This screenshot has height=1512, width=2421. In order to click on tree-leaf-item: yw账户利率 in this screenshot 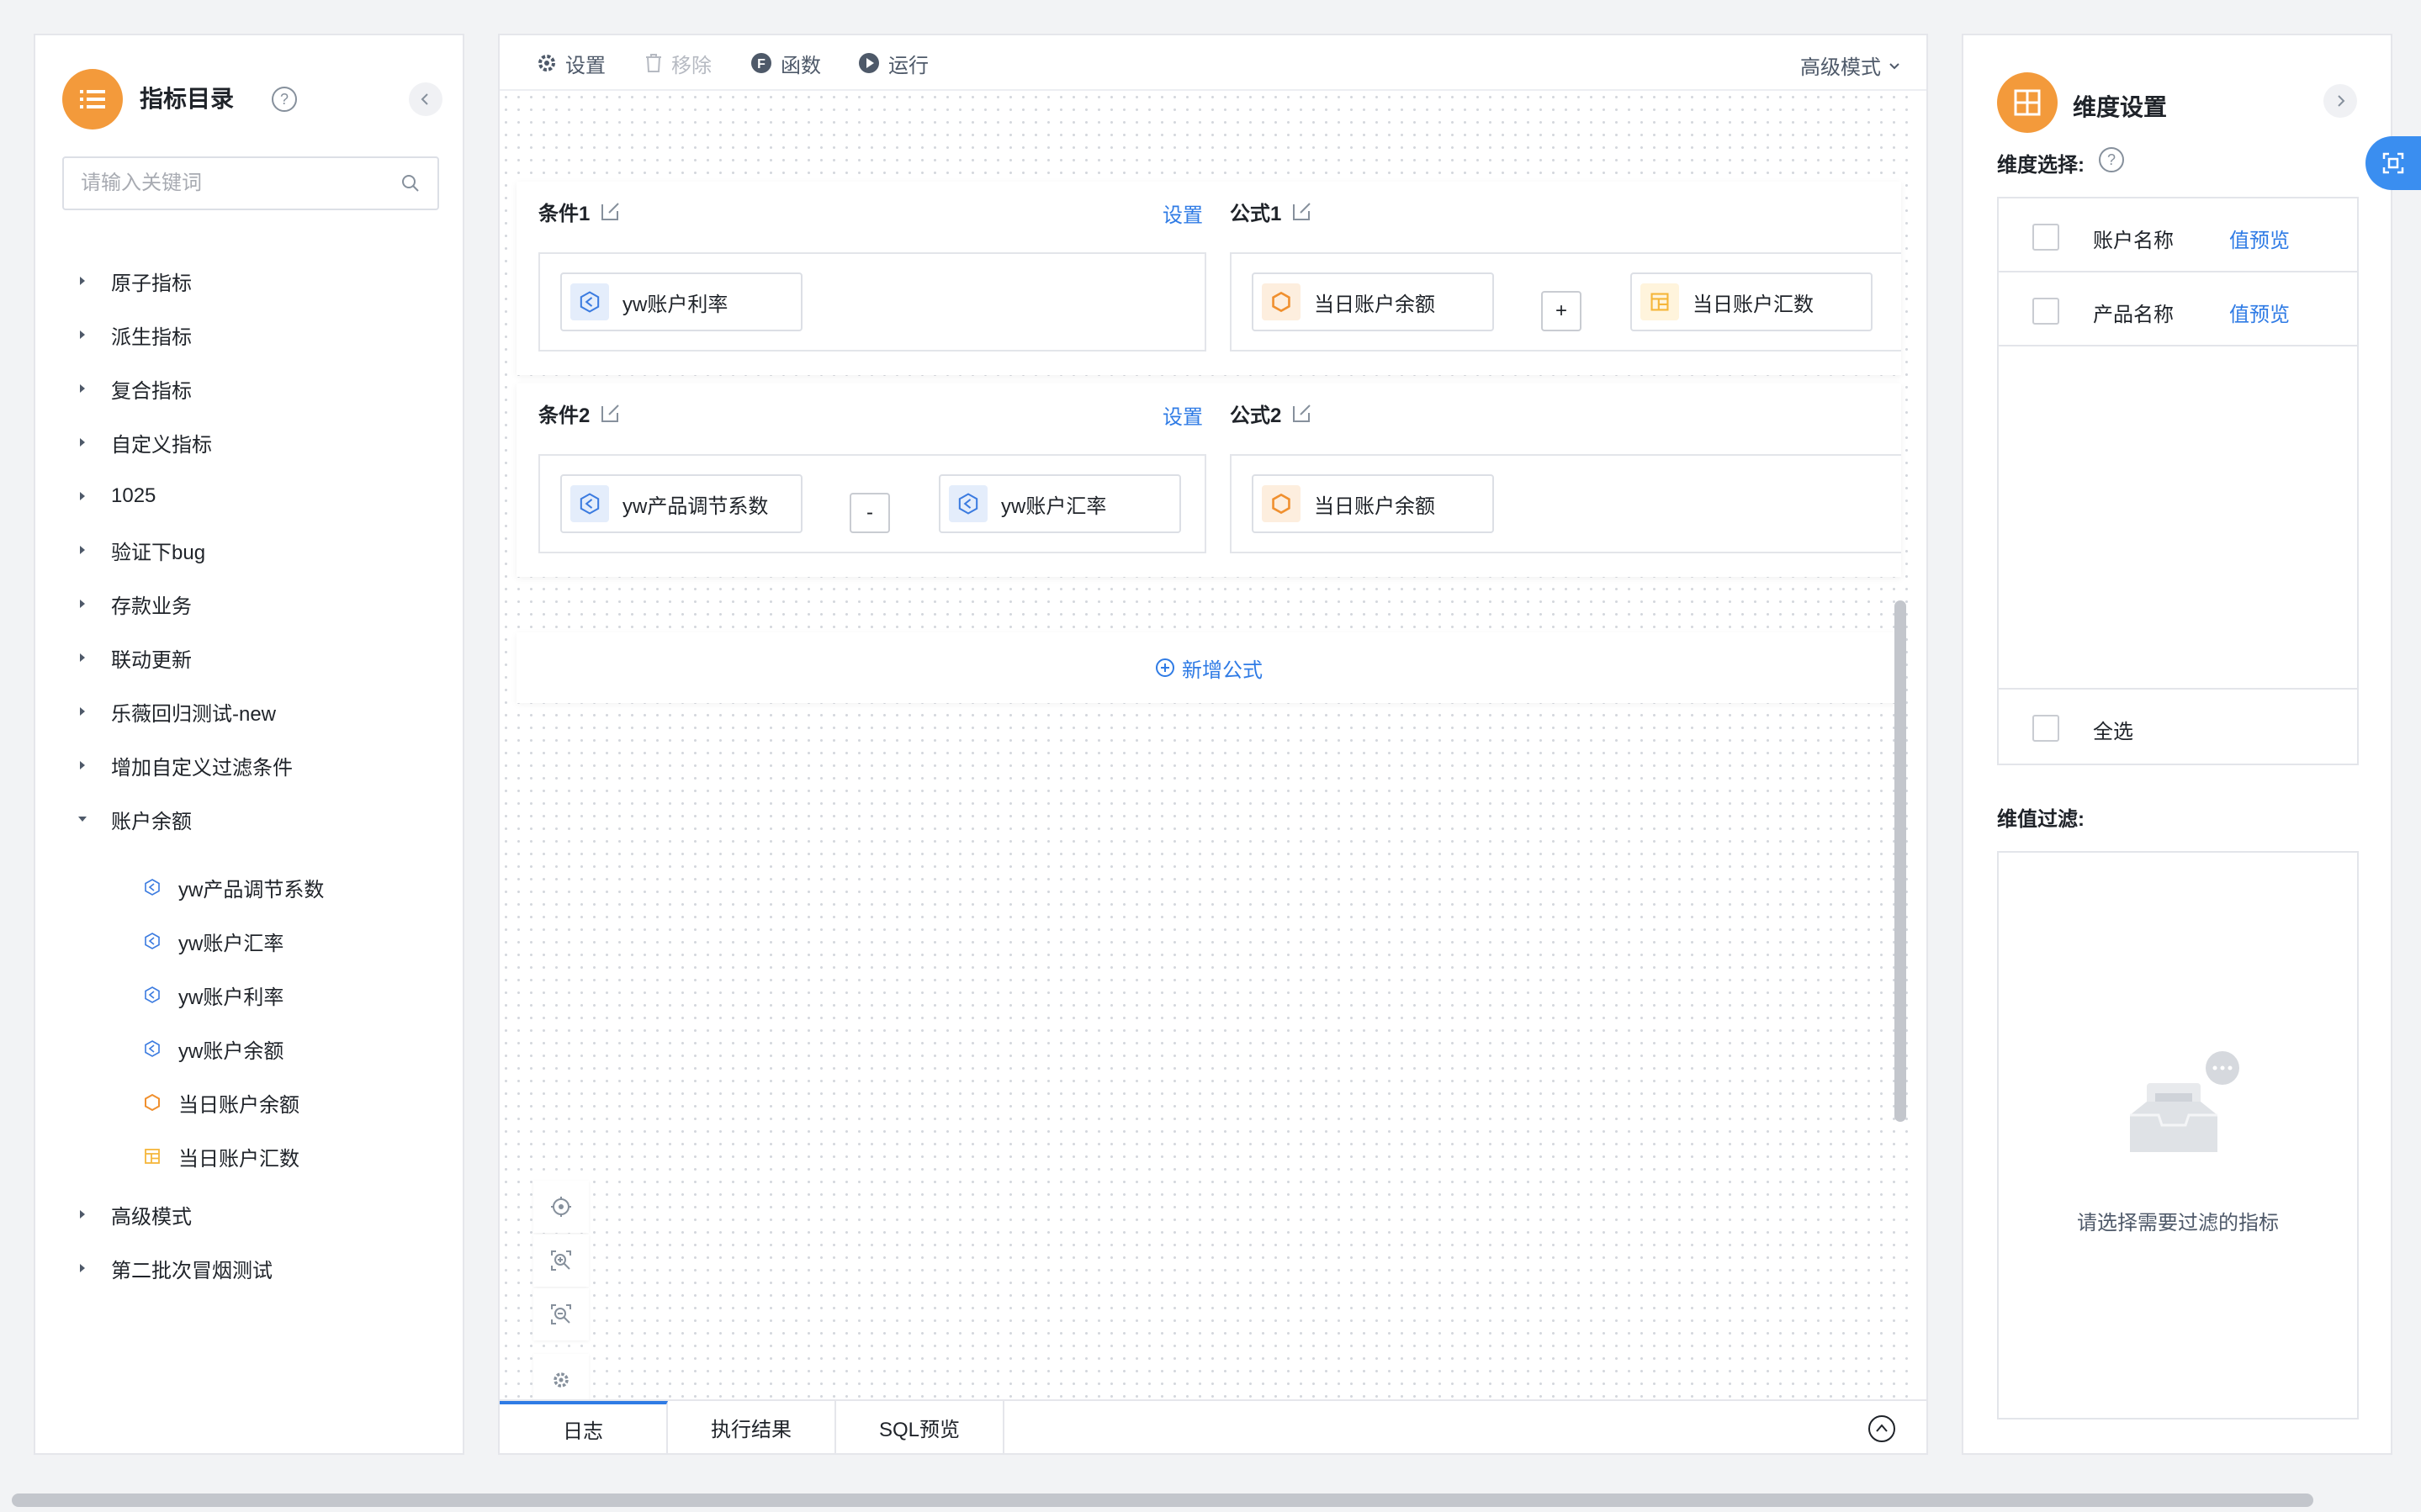, I will do `click(249, 994)`.